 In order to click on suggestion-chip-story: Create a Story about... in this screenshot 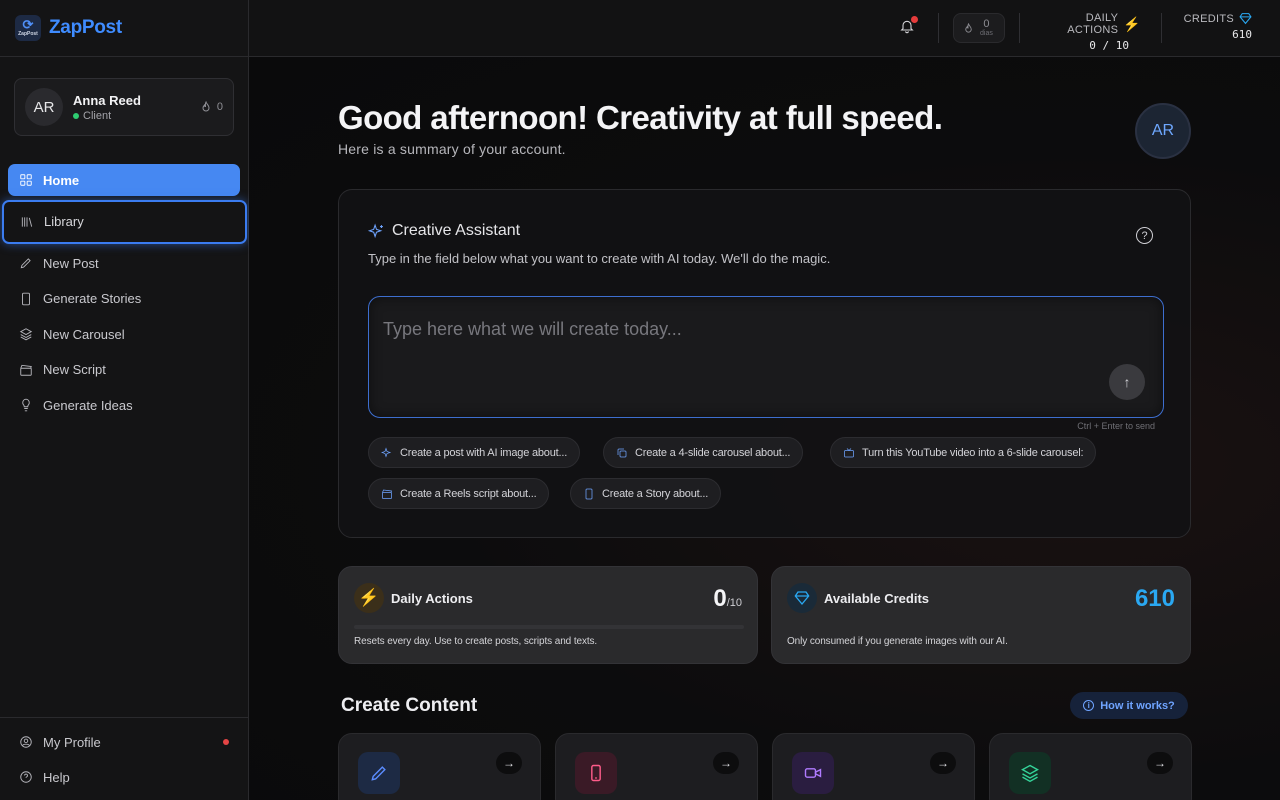, I will do `click(646, 493)`.